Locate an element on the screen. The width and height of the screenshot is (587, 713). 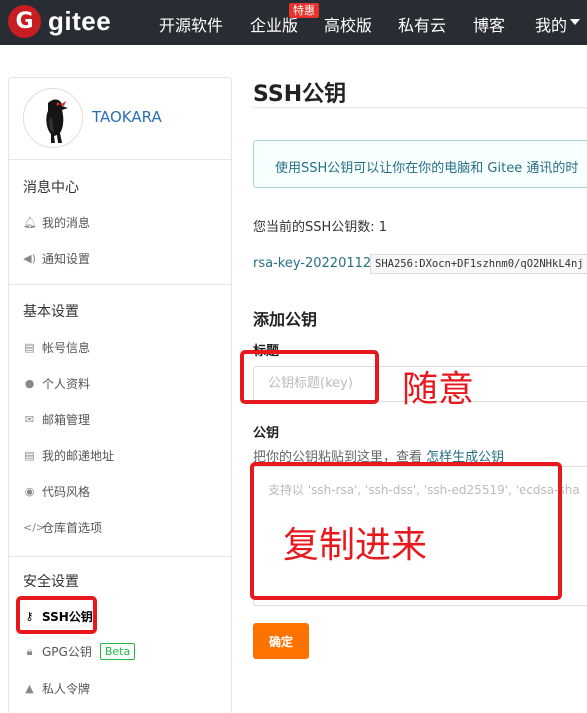
bell-icon: 🔔︎ is located at coordinates (30, 222).